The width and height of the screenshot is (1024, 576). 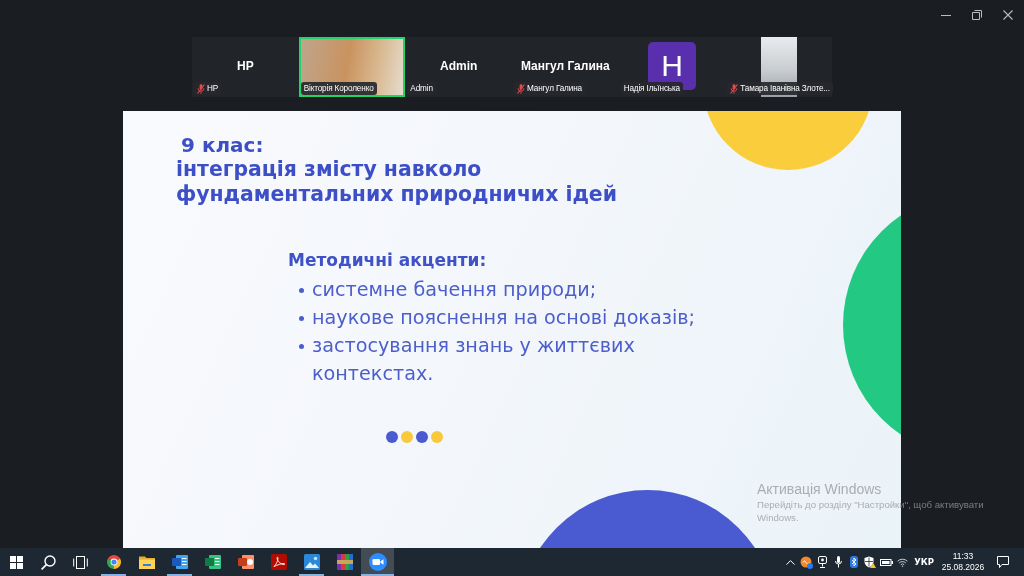 I want to click on webcam-icon, so click(x=822, y=562).